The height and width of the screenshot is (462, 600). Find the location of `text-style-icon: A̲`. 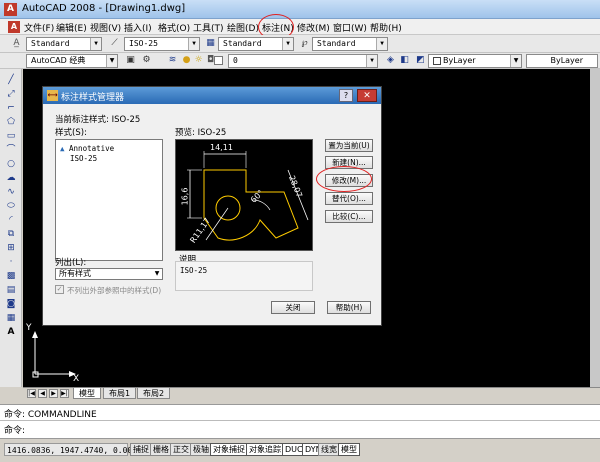

text-style-icon: A̲ is located at coordinates (16, 43).